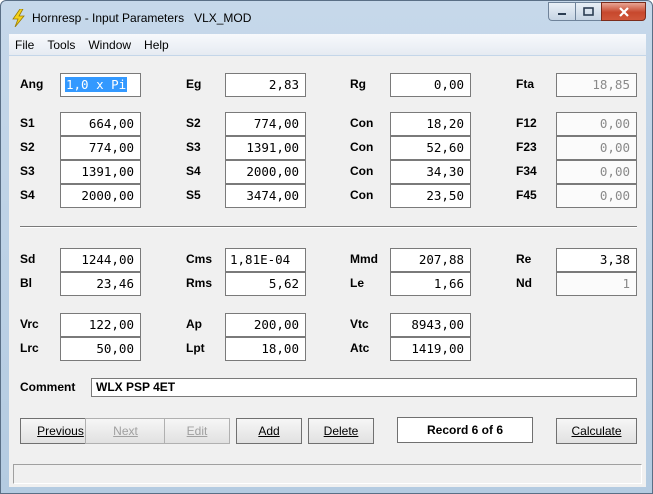  I want to click on bl-field: 23,46, so click(100, 284).